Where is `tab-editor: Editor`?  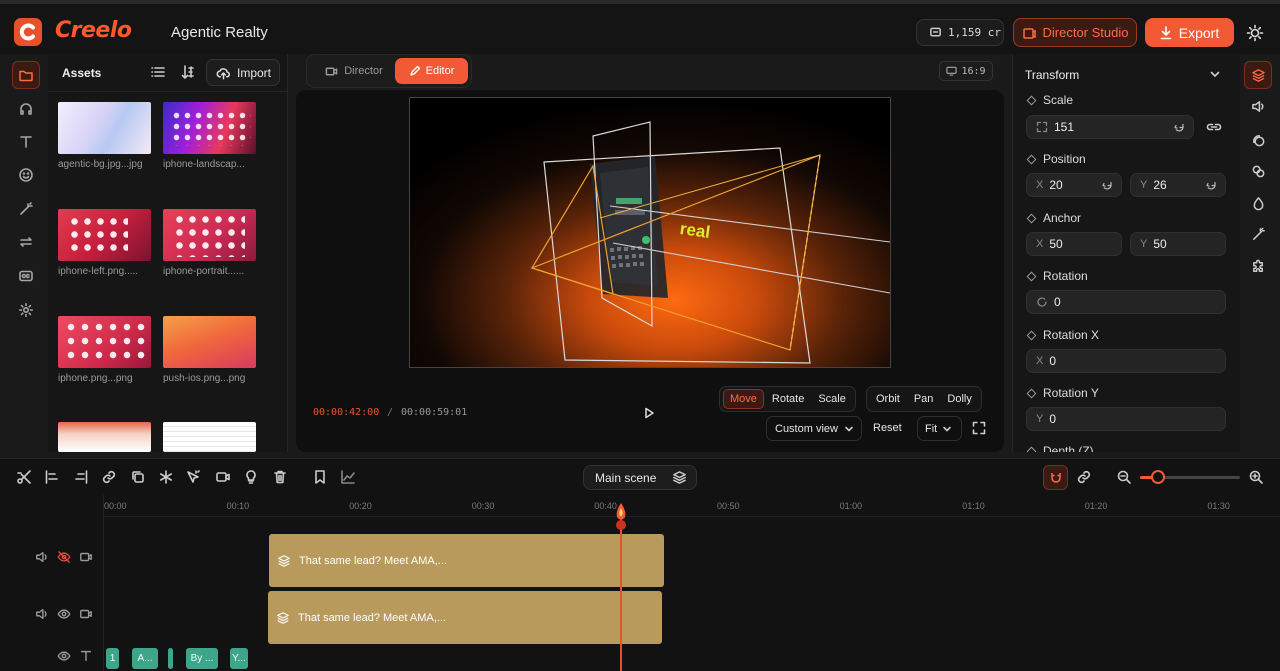 tab-editor: Editor is located at coordinates (431, 71).